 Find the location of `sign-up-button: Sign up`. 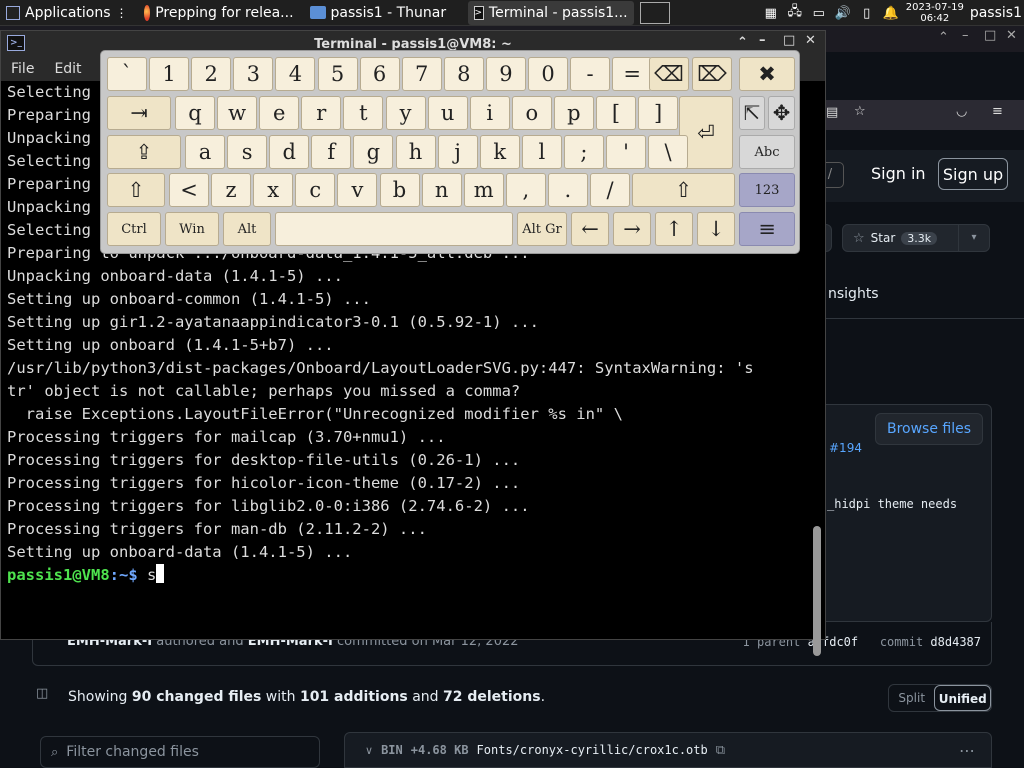

sign-up-button: Sign up is located at coordinates (973, 174).